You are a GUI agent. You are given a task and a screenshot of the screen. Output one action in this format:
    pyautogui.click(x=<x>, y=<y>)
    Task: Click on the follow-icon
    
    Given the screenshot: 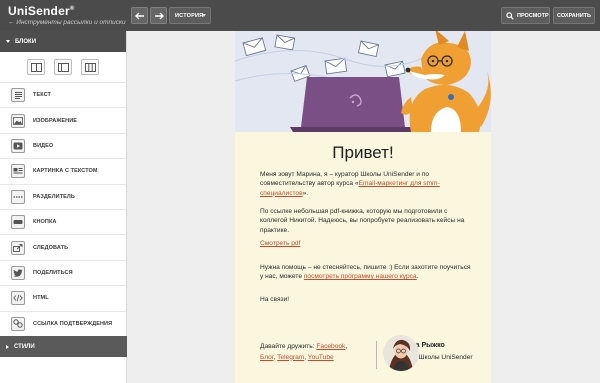 What is the action you would take?
    pyautogui.click(x=18, y=247)
    